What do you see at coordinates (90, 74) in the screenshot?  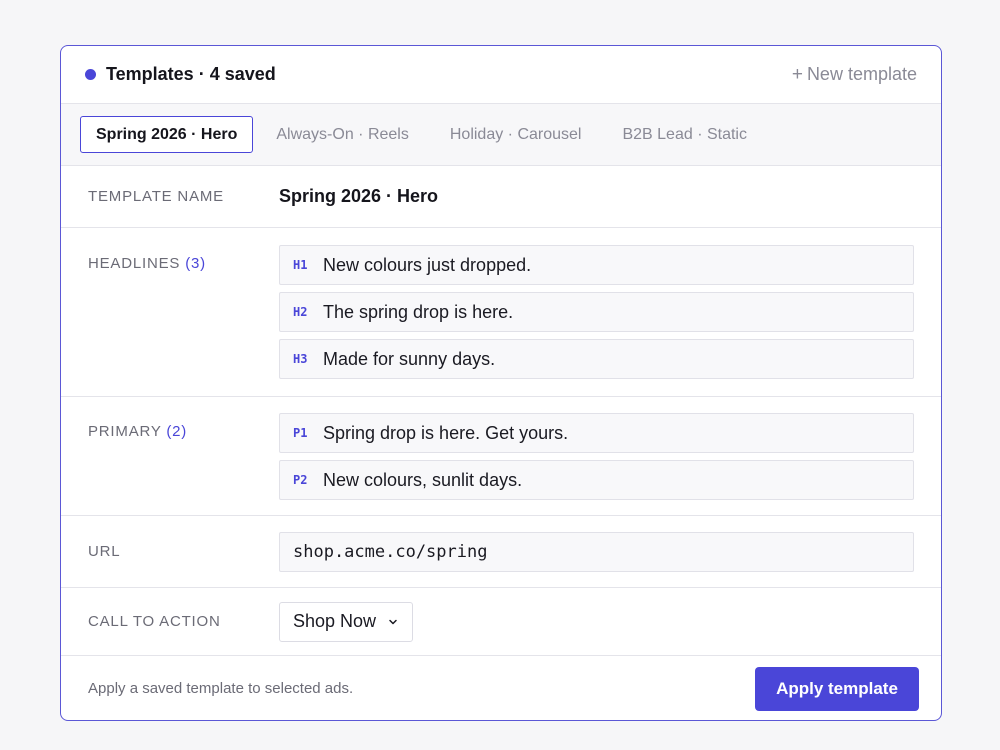 I see `status-dot-icon` at bounding box center [90, 74].